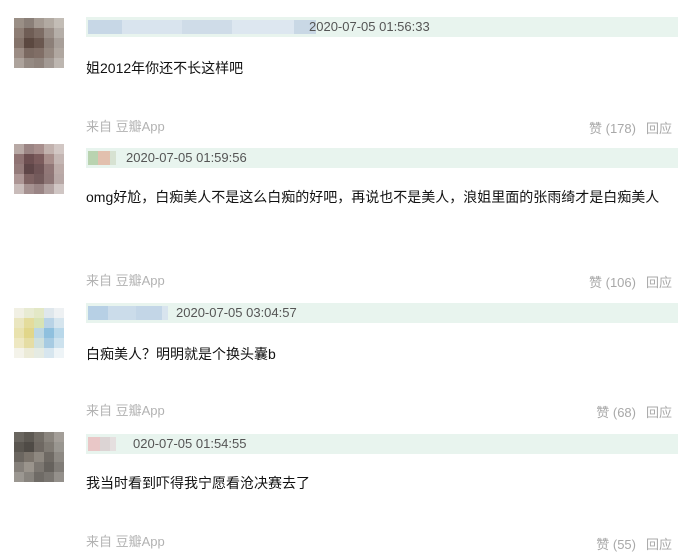 This screenshot has width=693, height=559. I want to click on comment-actions: 赞 (55) 回应, so click(634, 545).